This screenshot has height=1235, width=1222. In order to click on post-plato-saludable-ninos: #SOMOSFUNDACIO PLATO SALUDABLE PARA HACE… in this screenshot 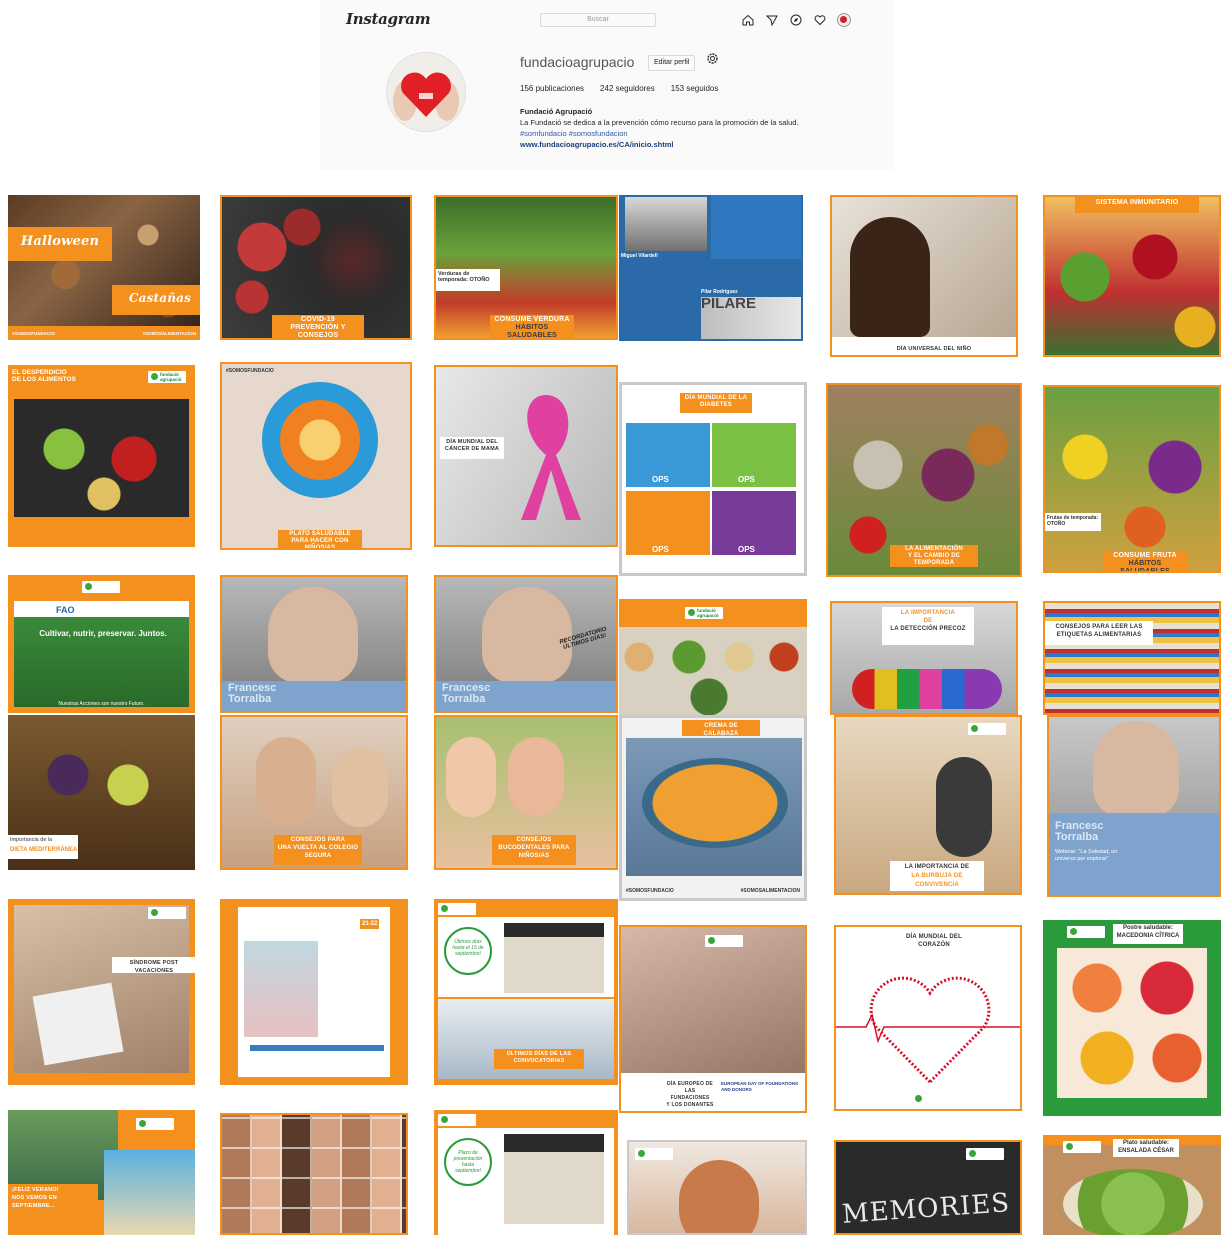, I will do `click(316, 456)`.